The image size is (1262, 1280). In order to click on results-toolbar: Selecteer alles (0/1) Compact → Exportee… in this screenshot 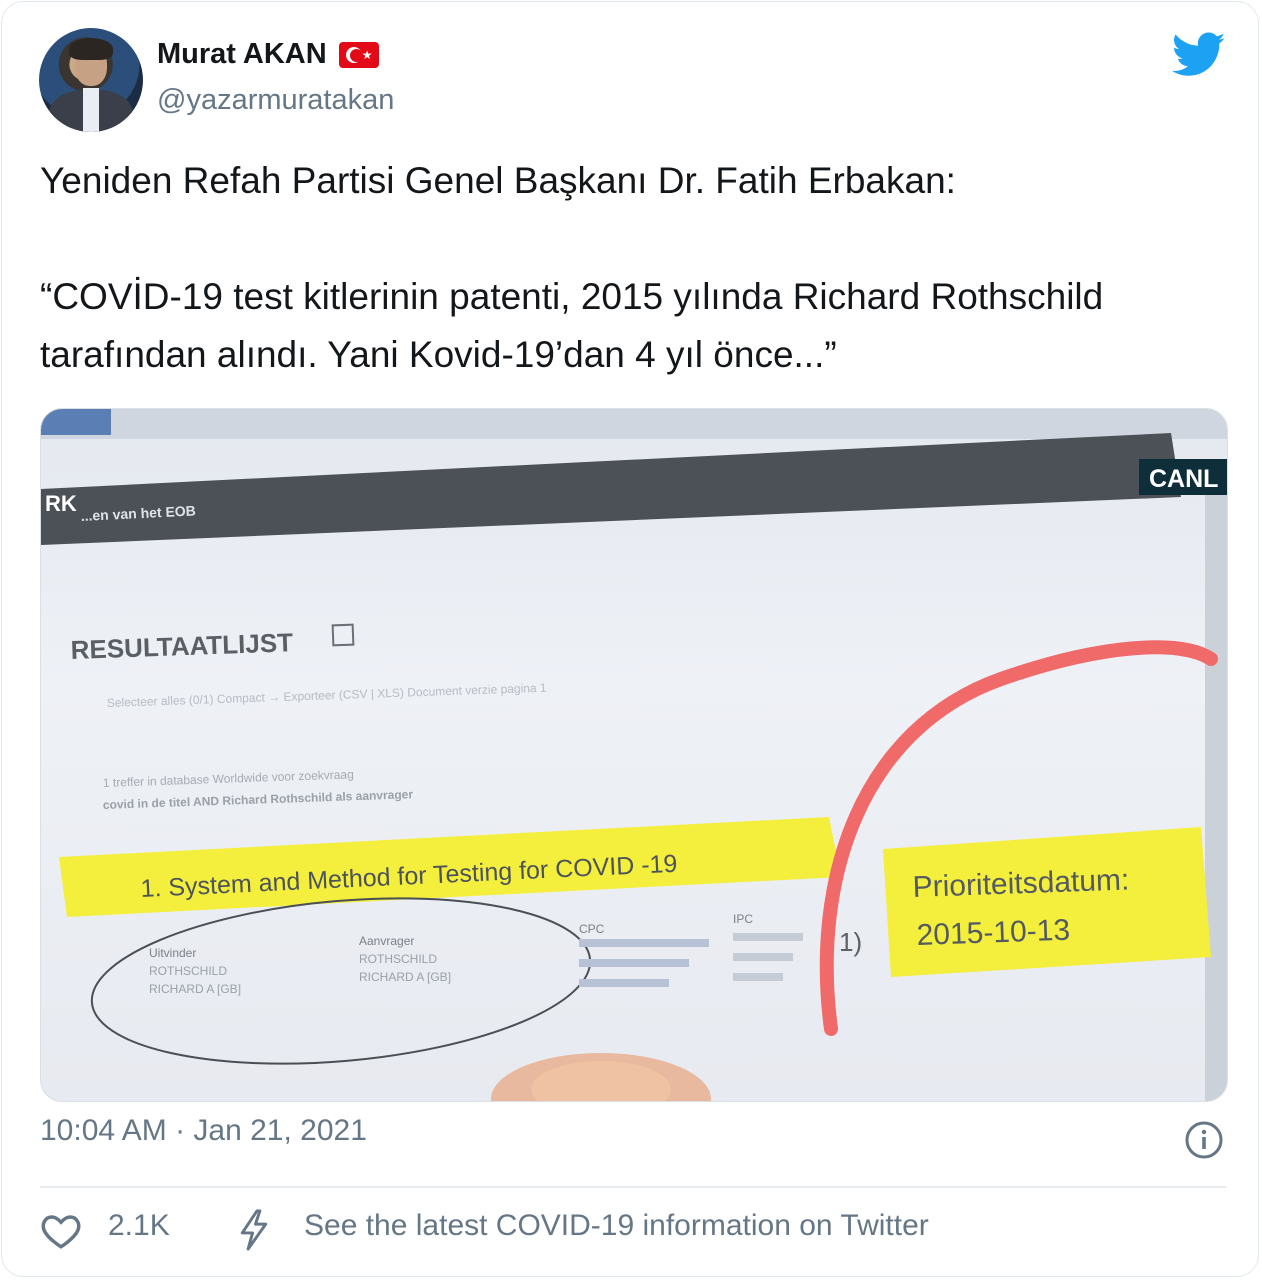, I will do `click(327, 695)`.